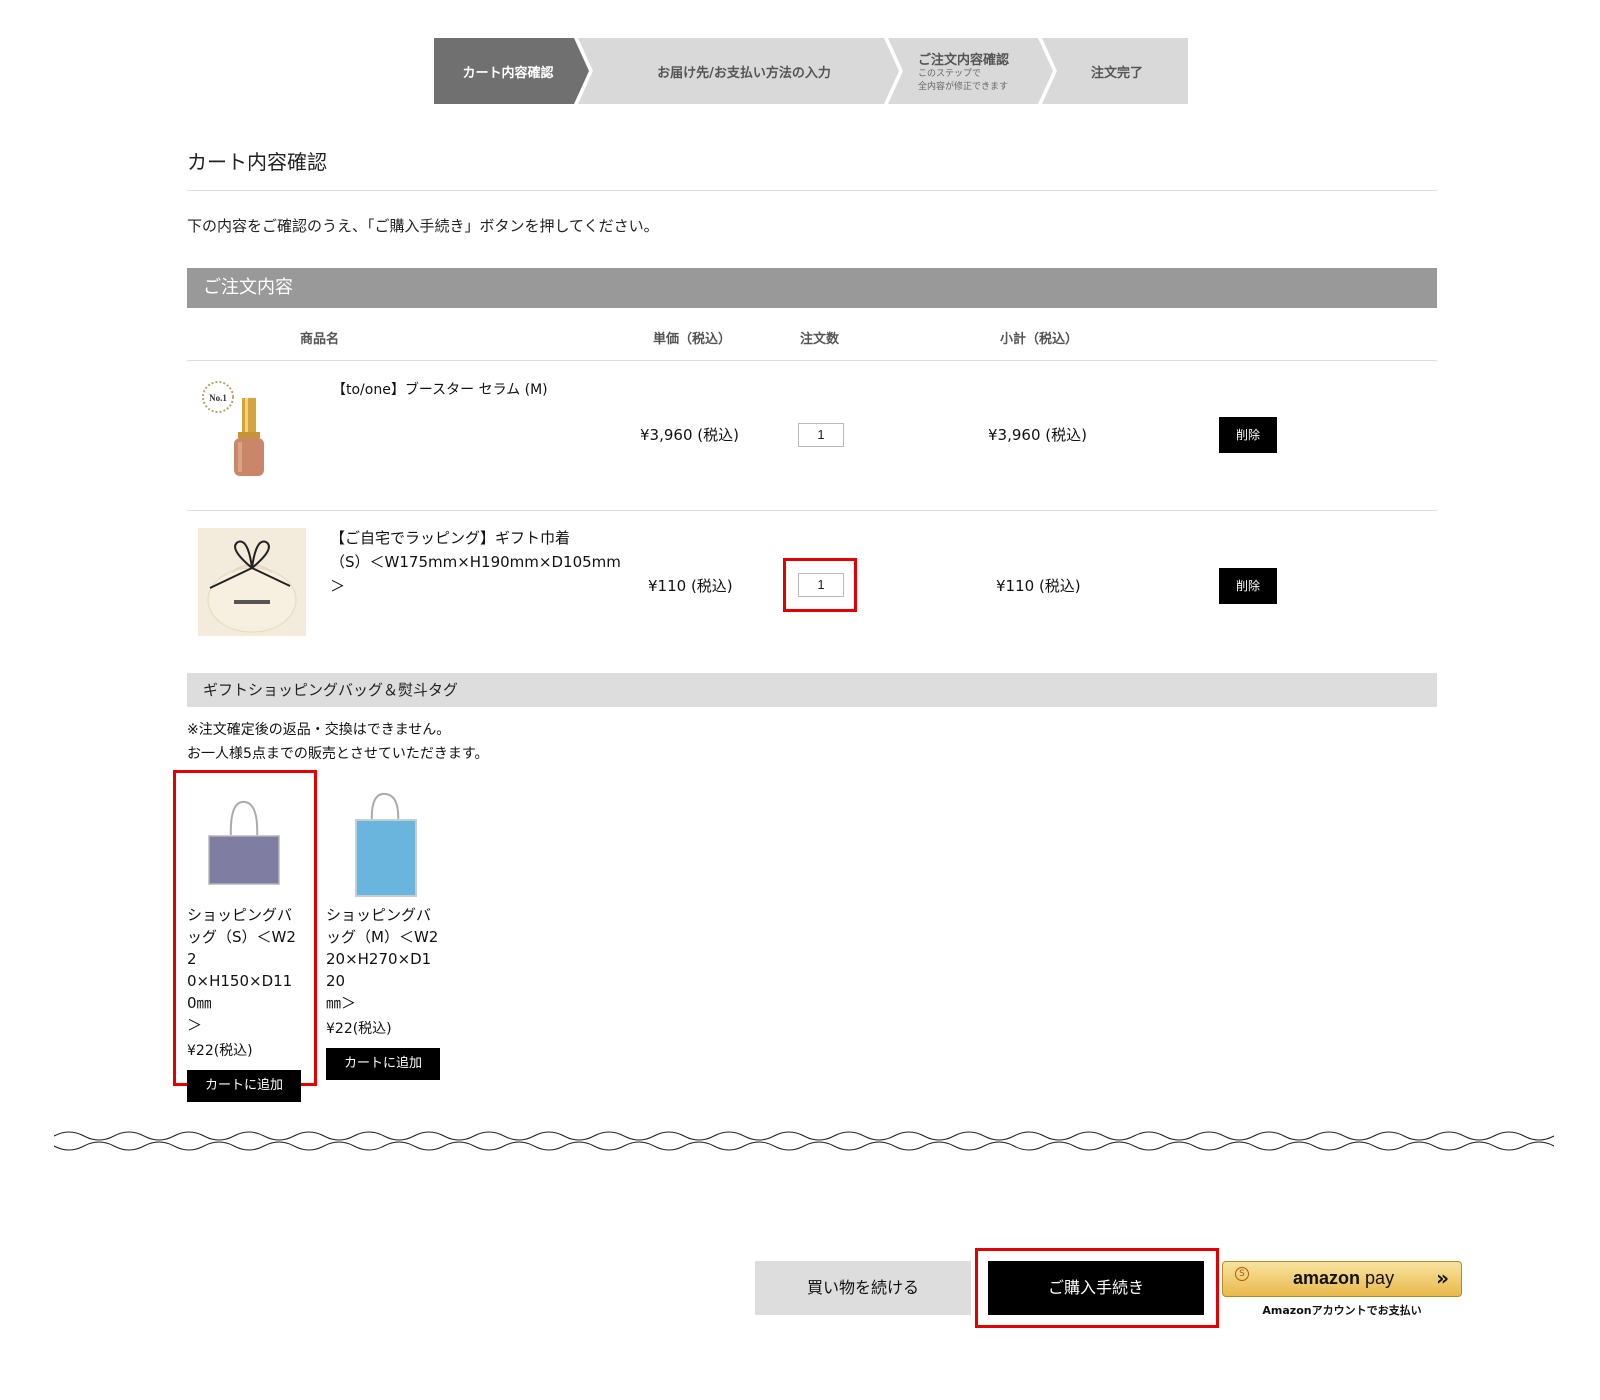 Image resolution: width=1600 pixels, height=1400 pixels. What do you see at coordinates (821, 585) in the screenshot?
I see `qty-input-gift-pouch: 1` at bounding box center [821, 585].